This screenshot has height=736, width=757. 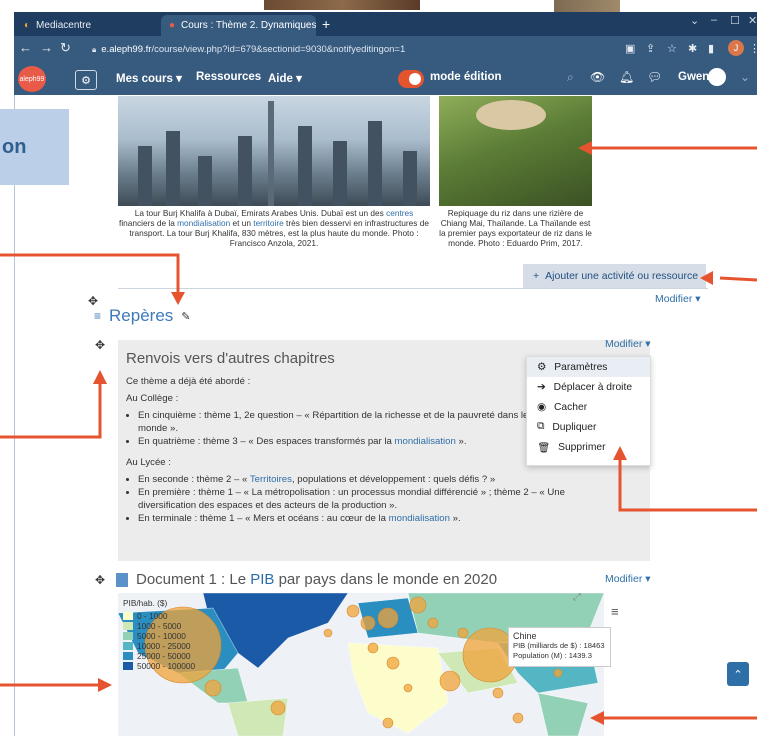 What do you see at coordinates (736, 48) in the screenshot?
I see `profile-avatar: J` at bounding box center [736, 48].